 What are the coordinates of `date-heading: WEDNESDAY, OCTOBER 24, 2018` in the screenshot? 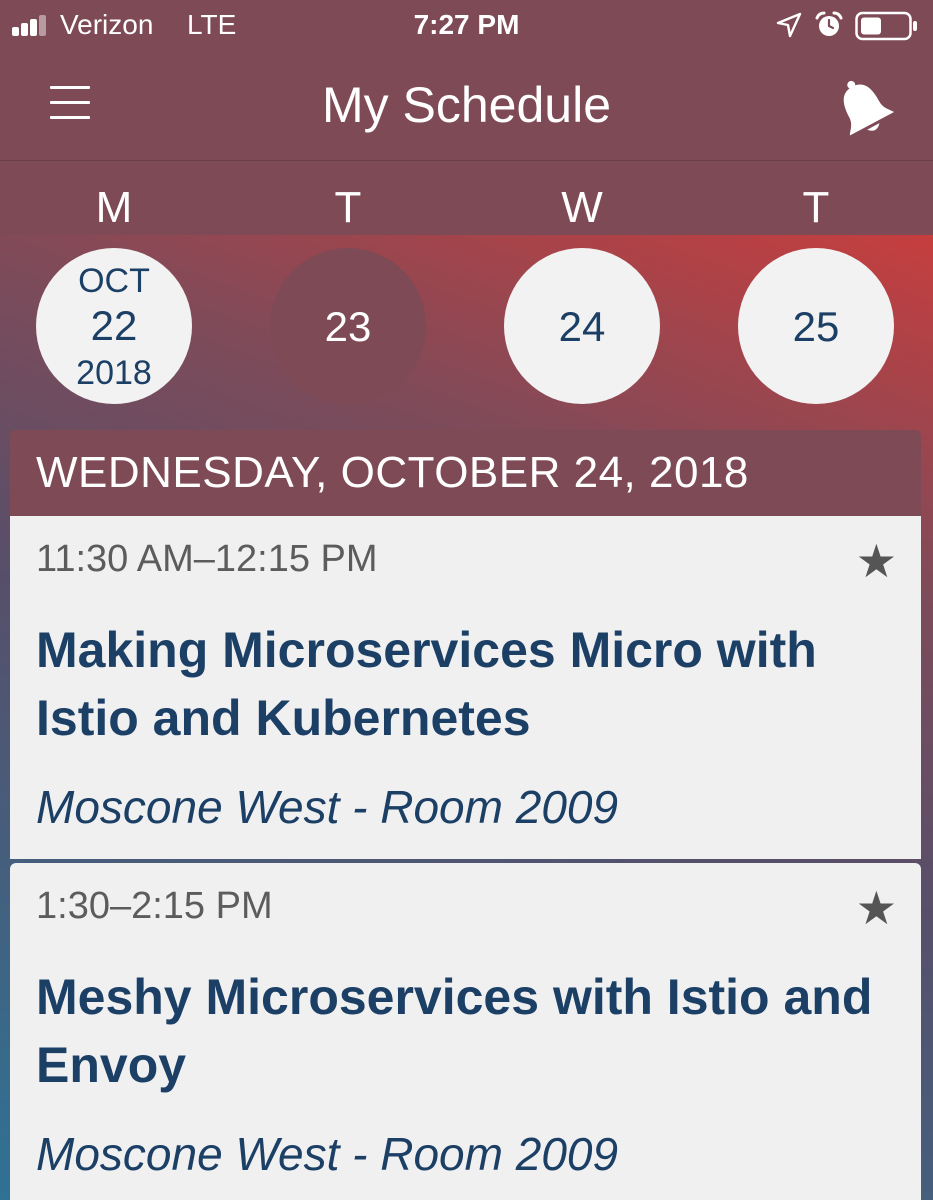 It's located at (392, 472).